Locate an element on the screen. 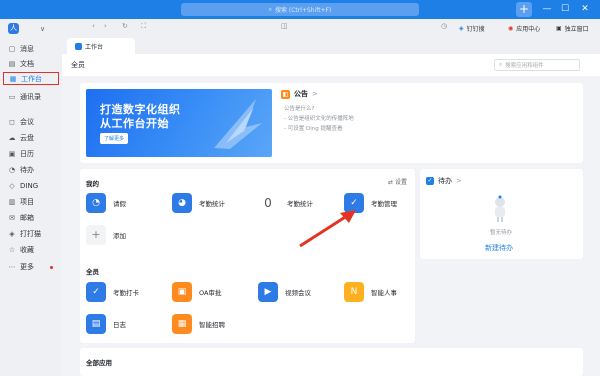  app-center-icon: ◉ is located at coordinates (511, 28).